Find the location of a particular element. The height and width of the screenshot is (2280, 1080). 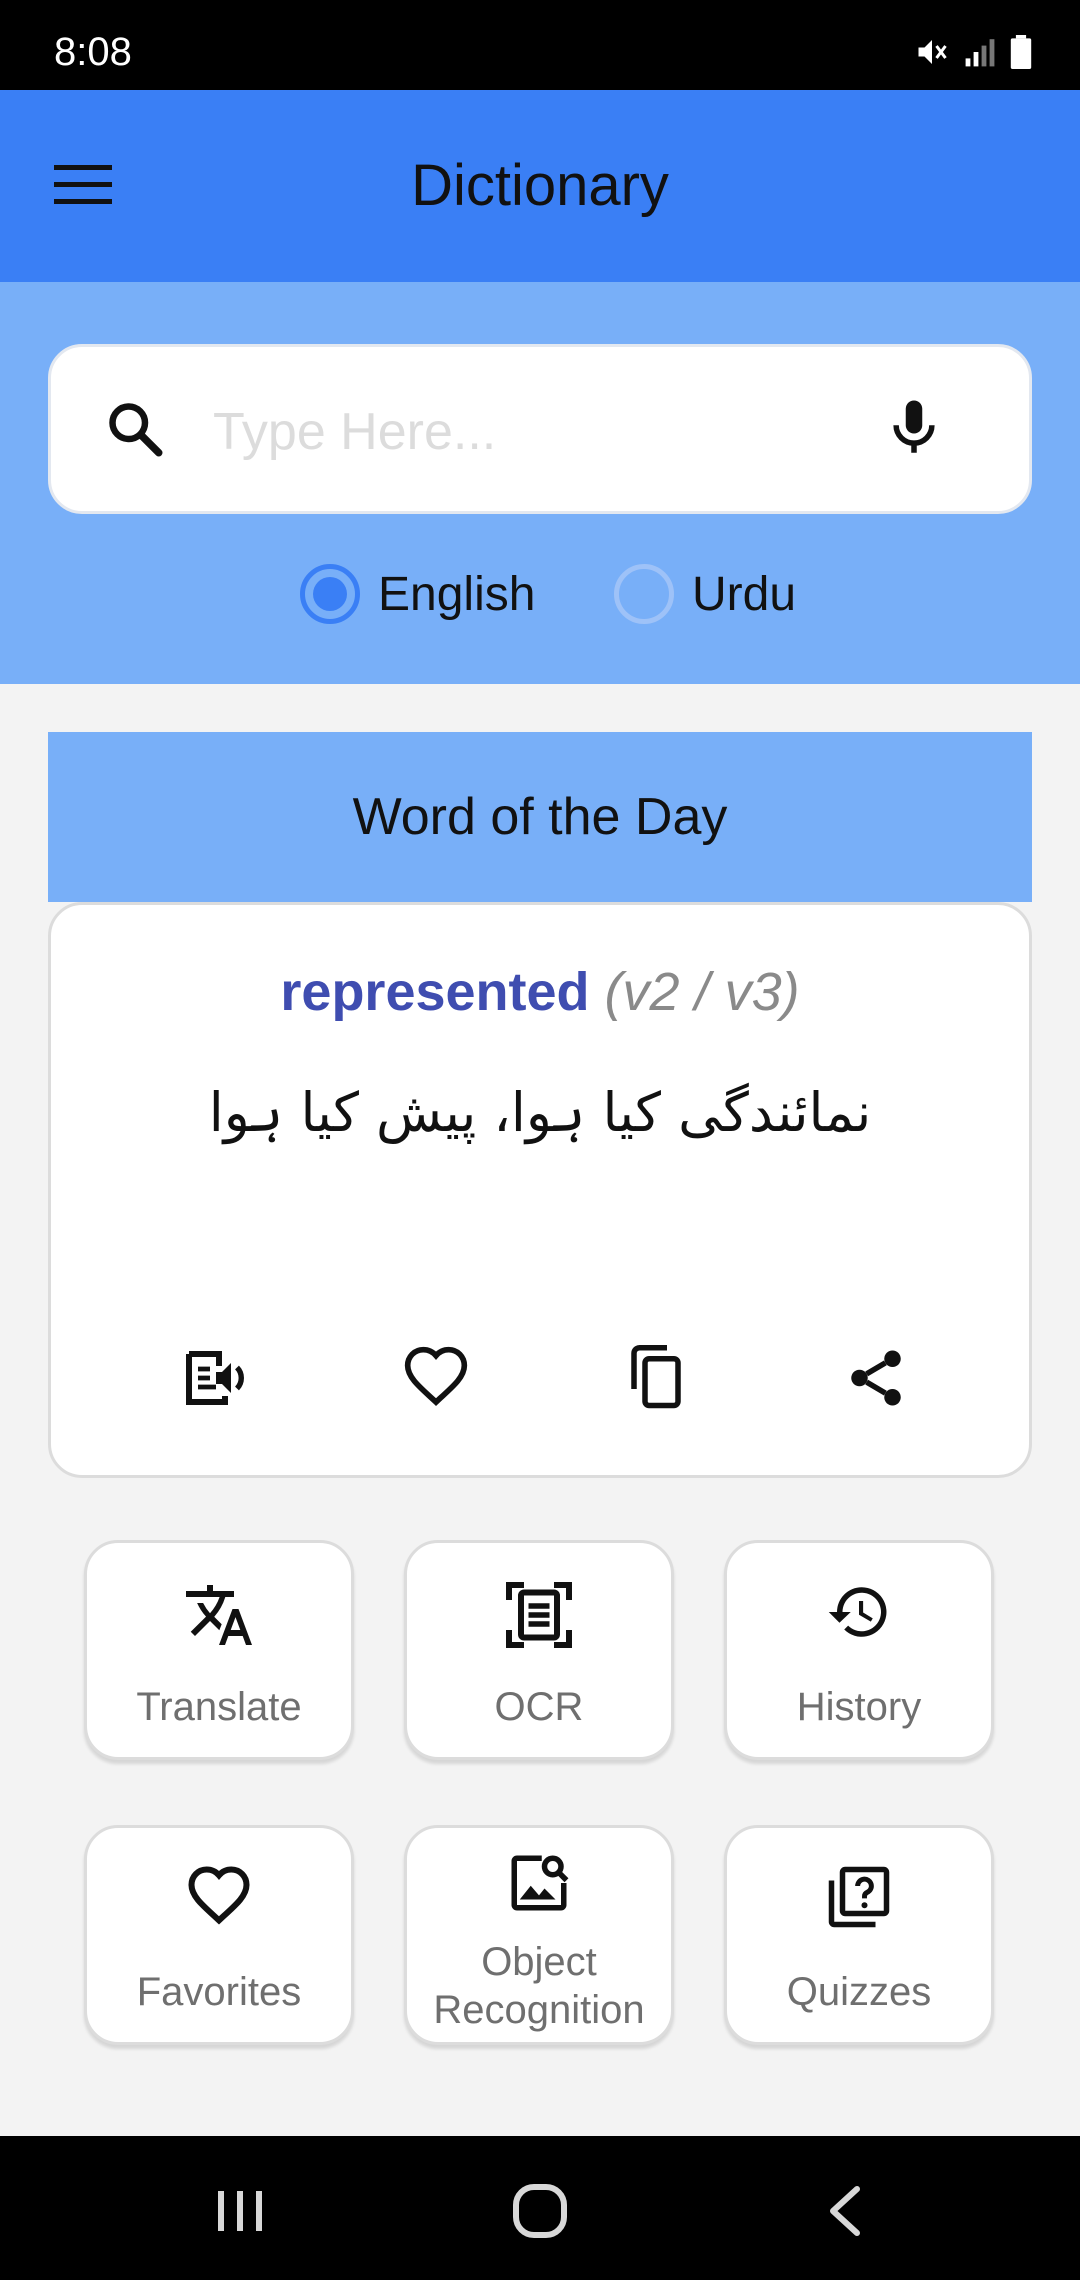

favorite-button is located at coordinates (436, 1378).